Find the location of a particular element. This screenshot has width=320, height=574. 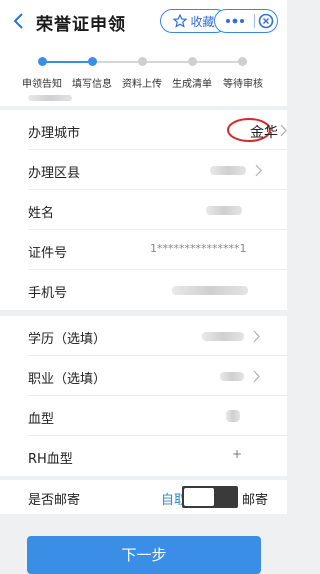

toggle-knob is located at coordinates (199, 497).